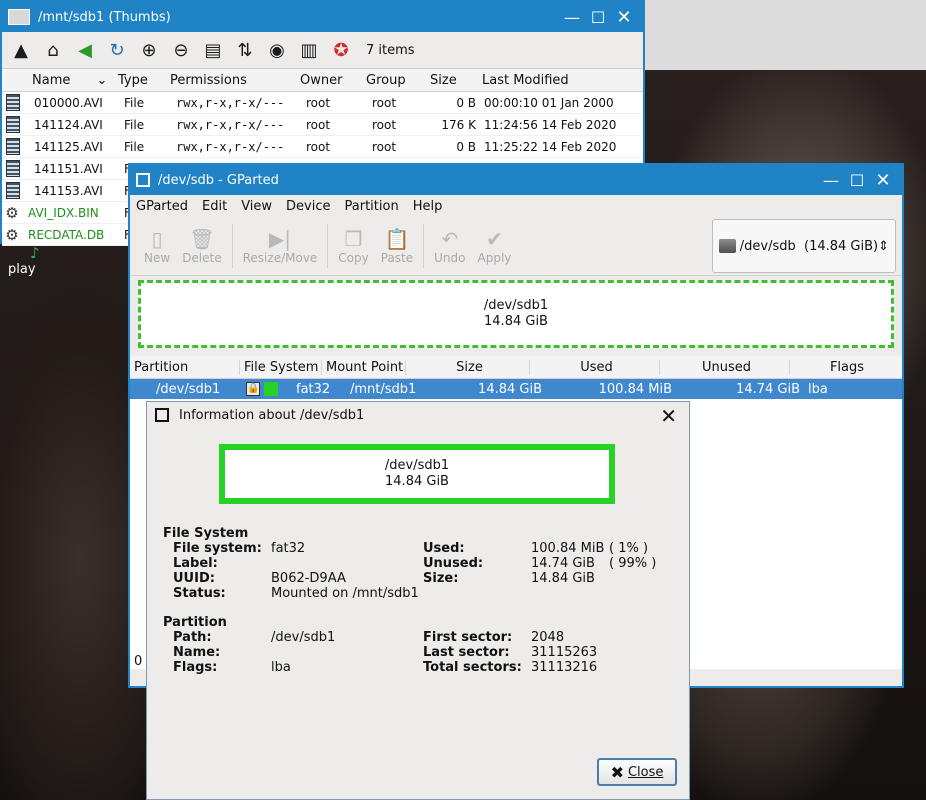  I want to click on apply-button: ✔ Apply, so click(495, 246).